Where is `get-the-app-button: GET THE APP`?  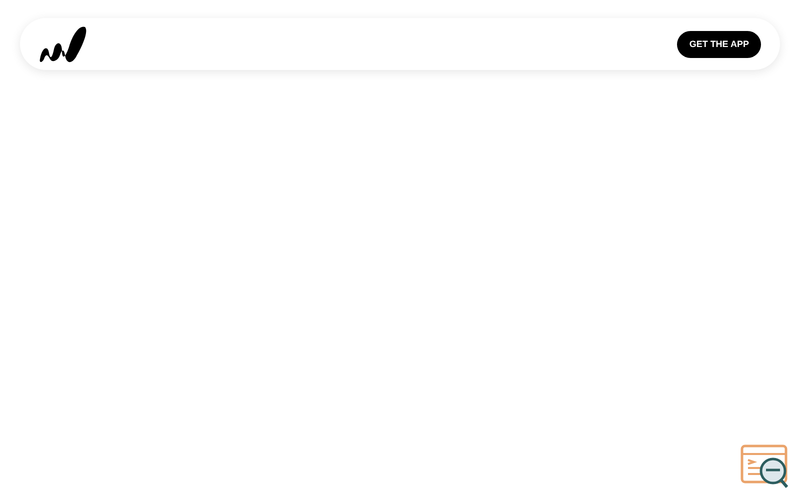 get-the-app-button: GET THE APP is located at coordinates (719, 44).